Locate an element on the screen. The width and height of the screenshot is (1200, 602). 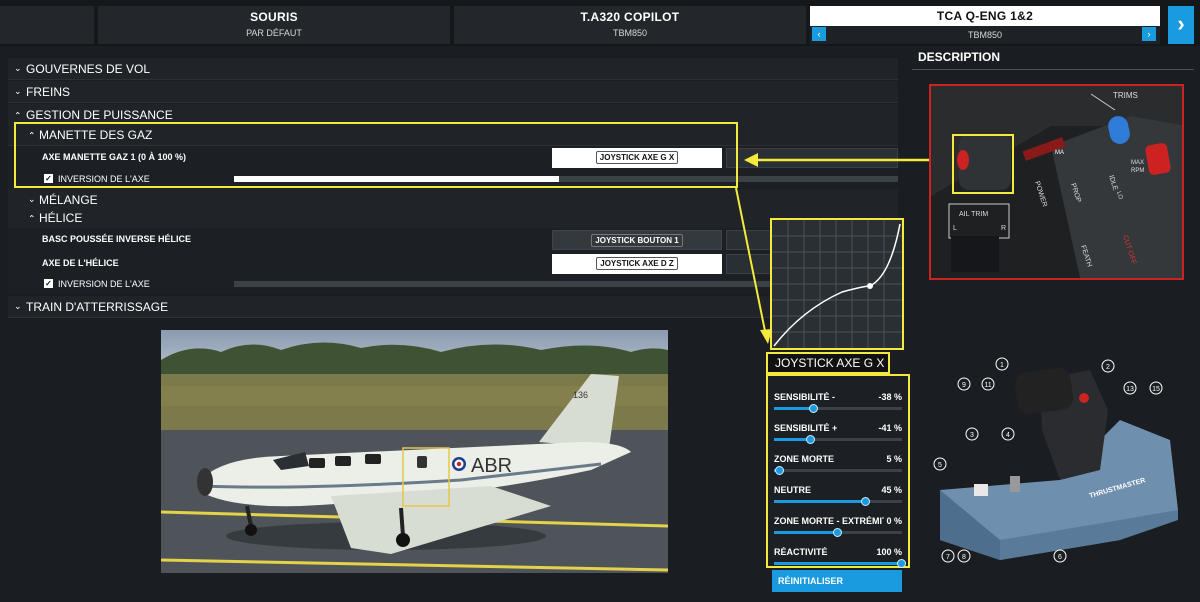
cockpit-ma-label: MA is located at coordinates (1059, 153).